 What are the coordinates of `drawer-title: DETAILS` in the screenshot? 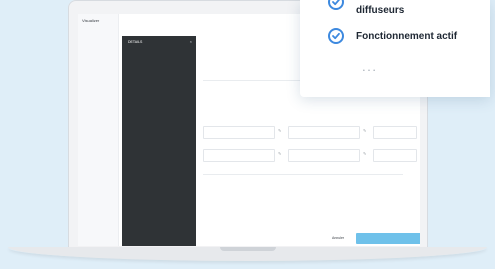 It's located at (135, 42).